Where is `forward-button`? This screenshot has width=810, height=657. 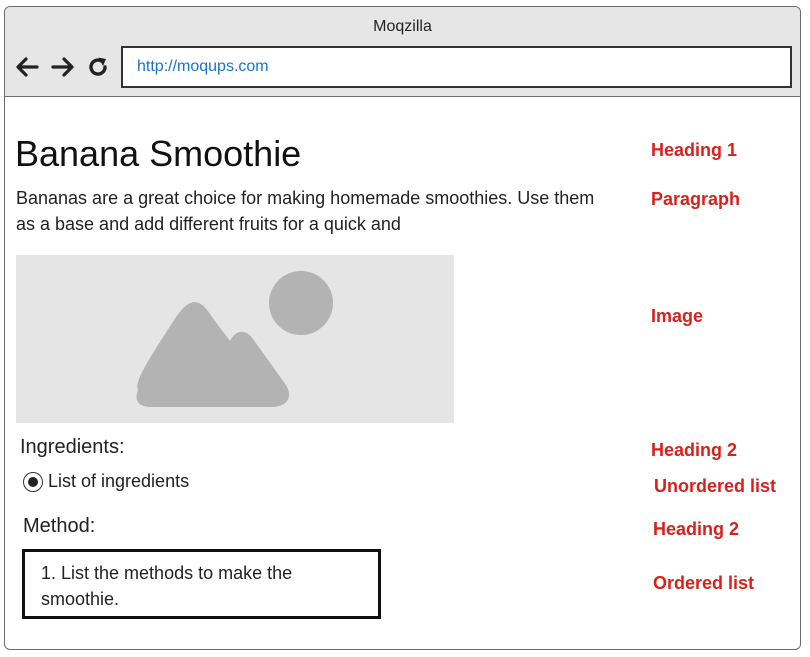 forward-button is located at coordinates (63, 67).